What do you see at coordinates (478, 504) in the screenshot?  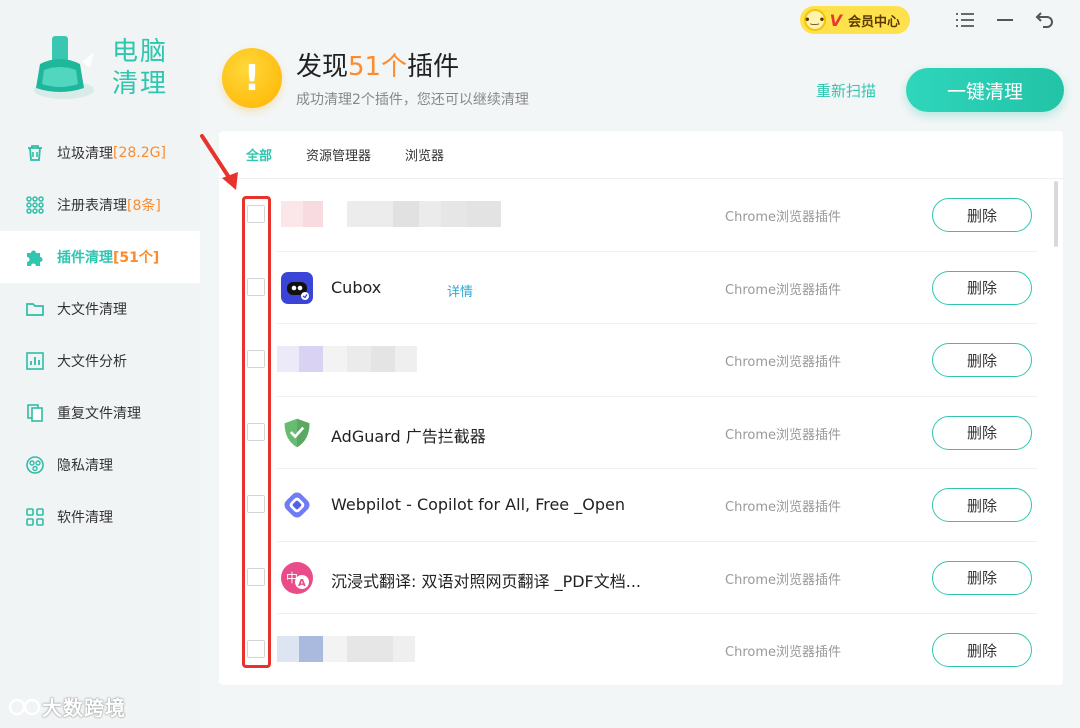 I see `plugin-name: Webpilot - Copilot for All, Free _Open` at bounding box center [478, 504].